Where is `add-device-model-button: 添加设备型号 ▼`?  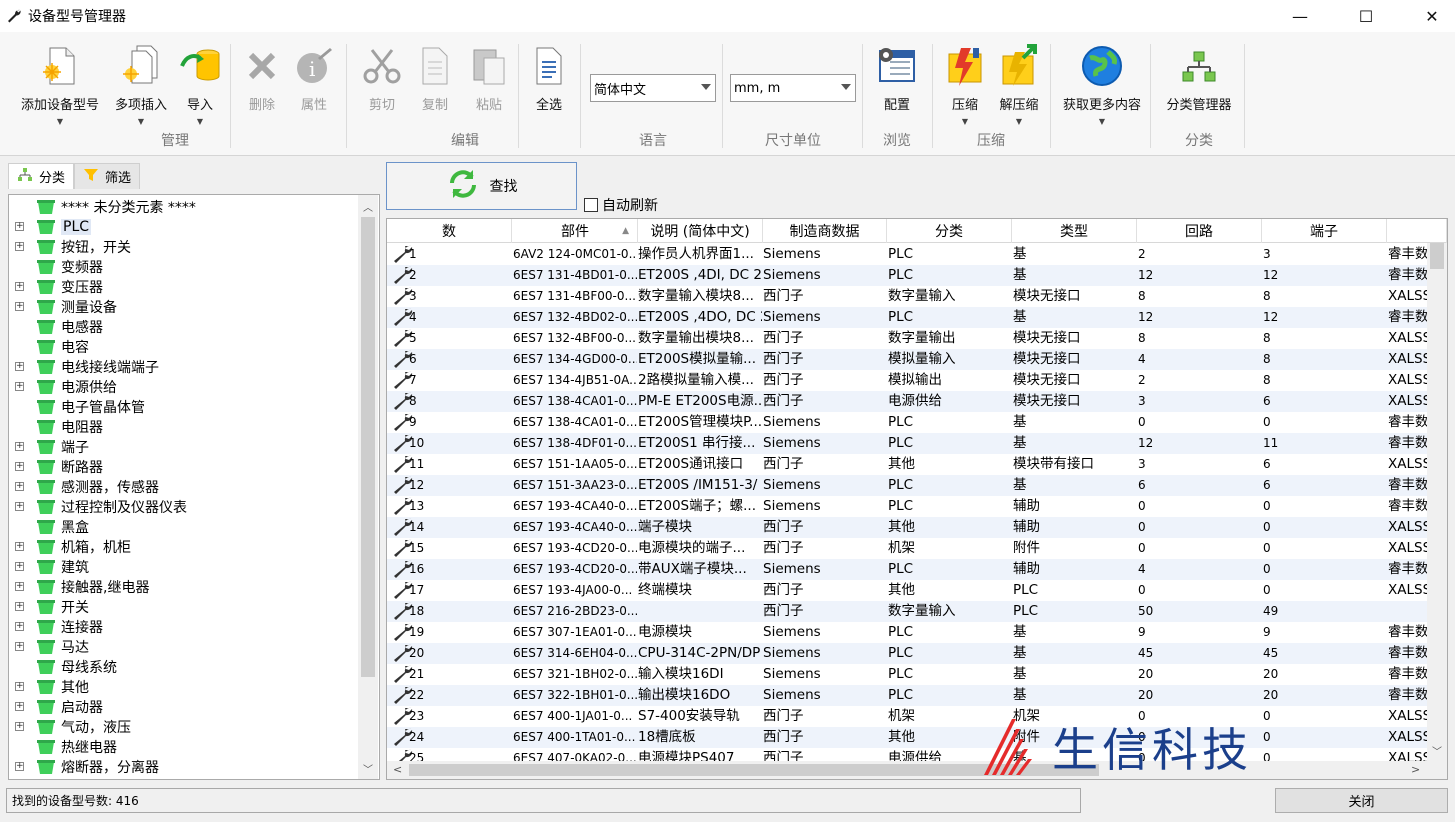 add-device-model-button: 添加设备型号 ▼ is located at coordinates (60, 85).